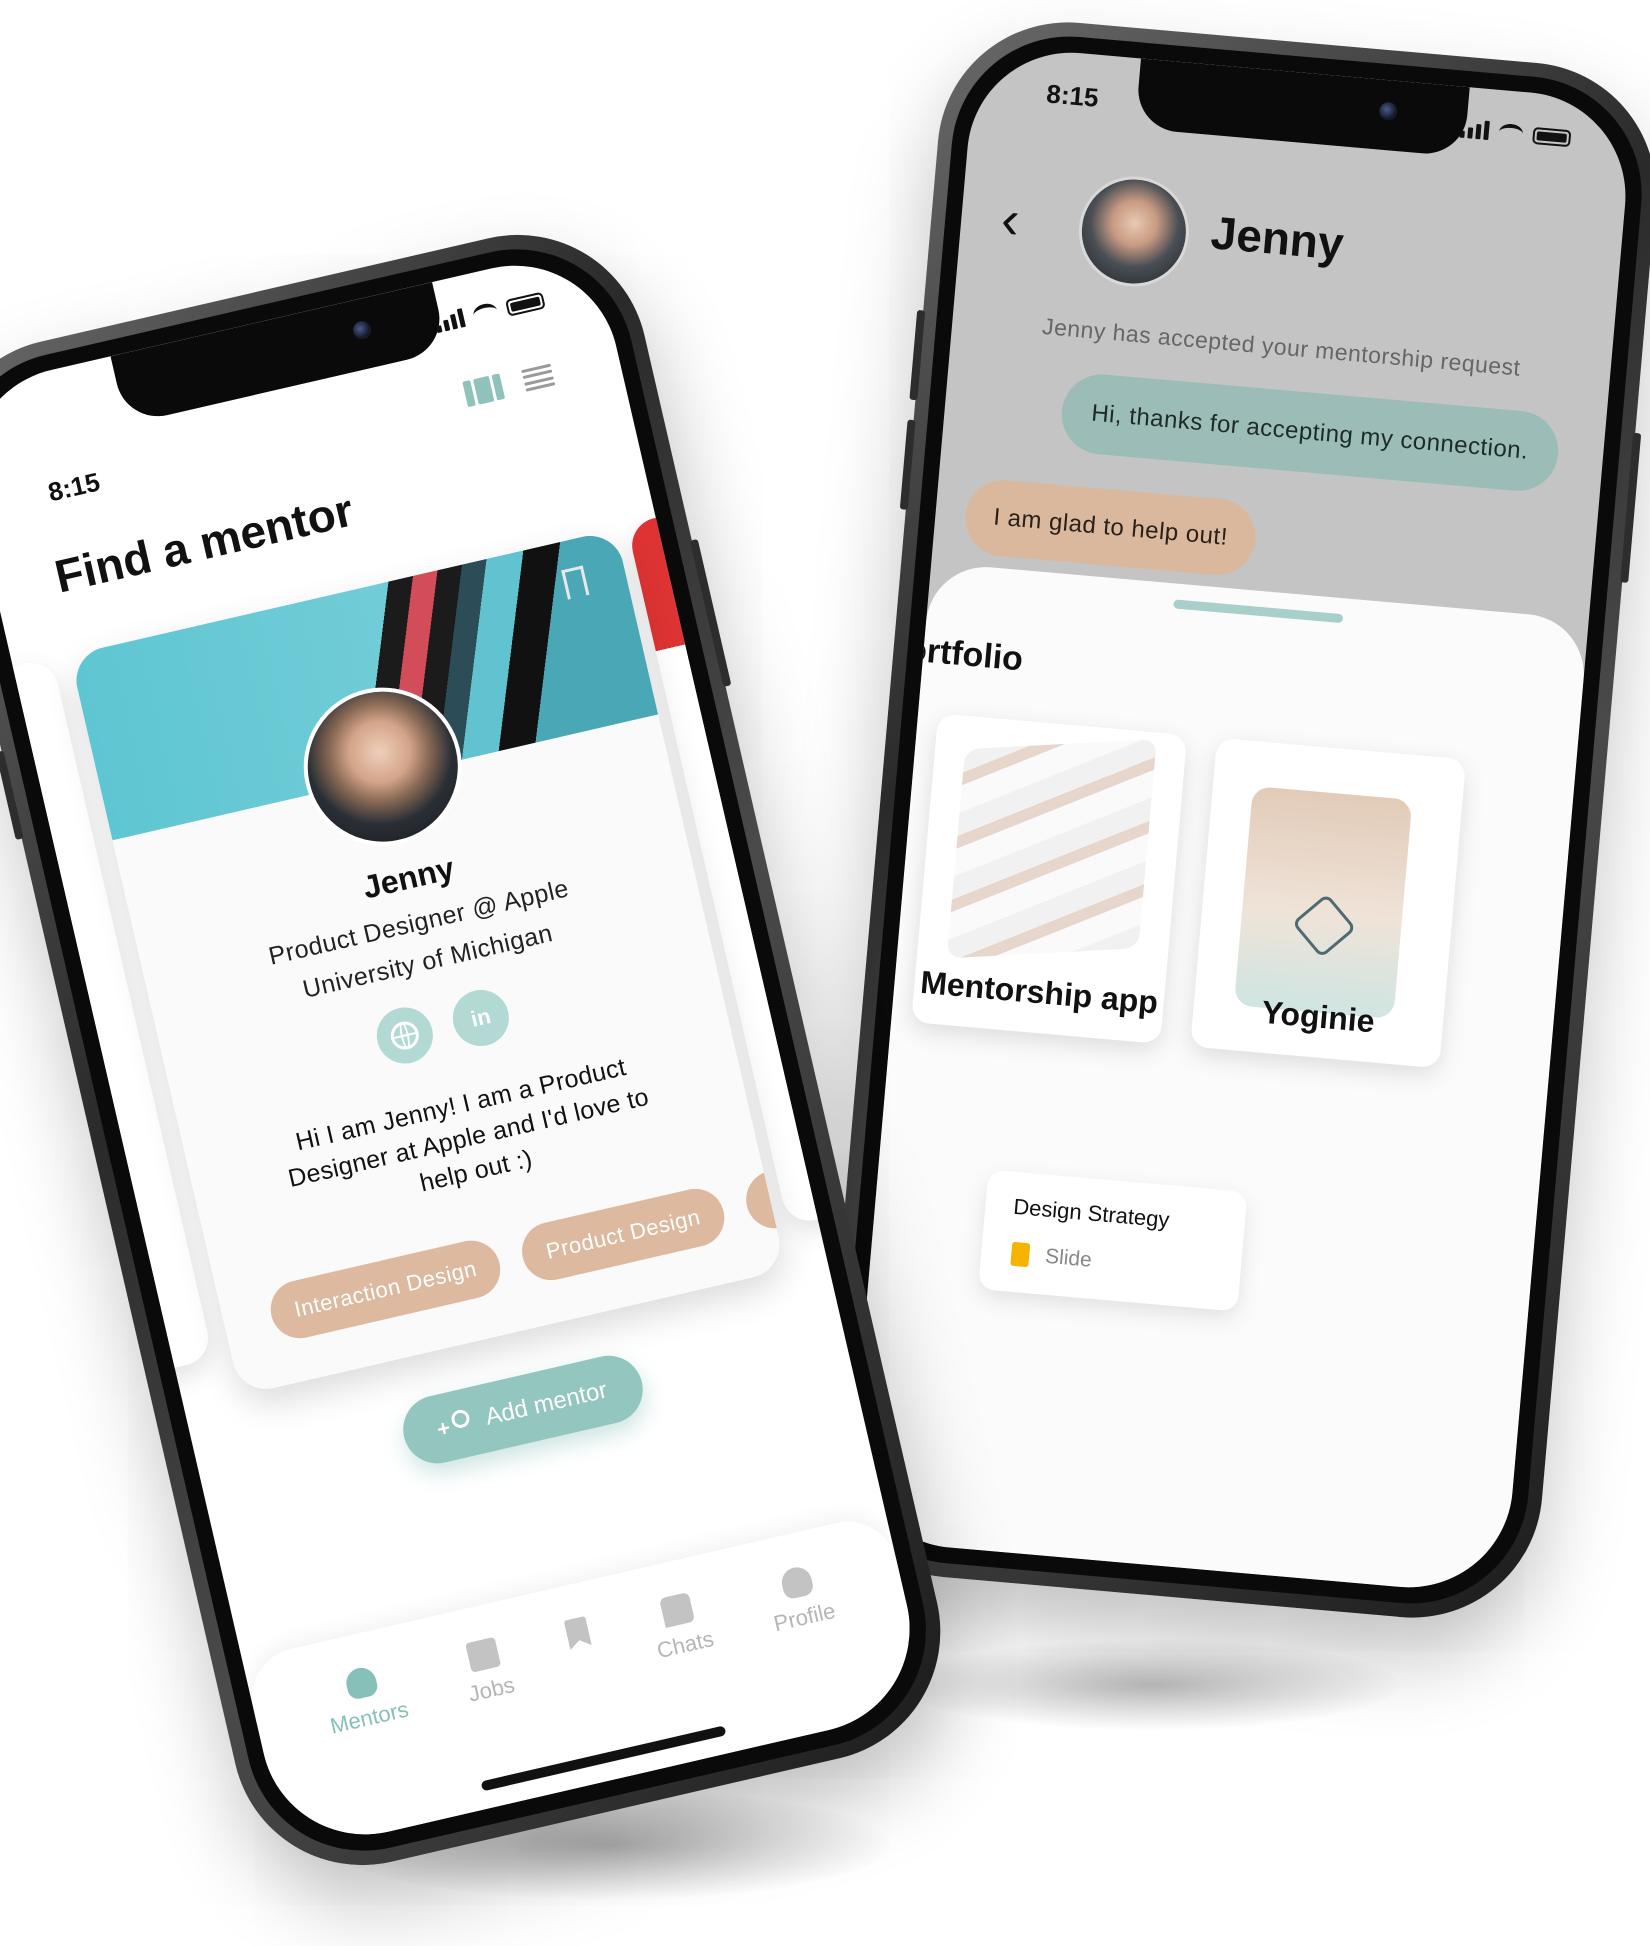 This screenshot has height=1946, width=1650. What do you see at coordinates (1068, 1258) in the screenshot?
I see `document-type: Slide` at bounding box center [1068, 1258].